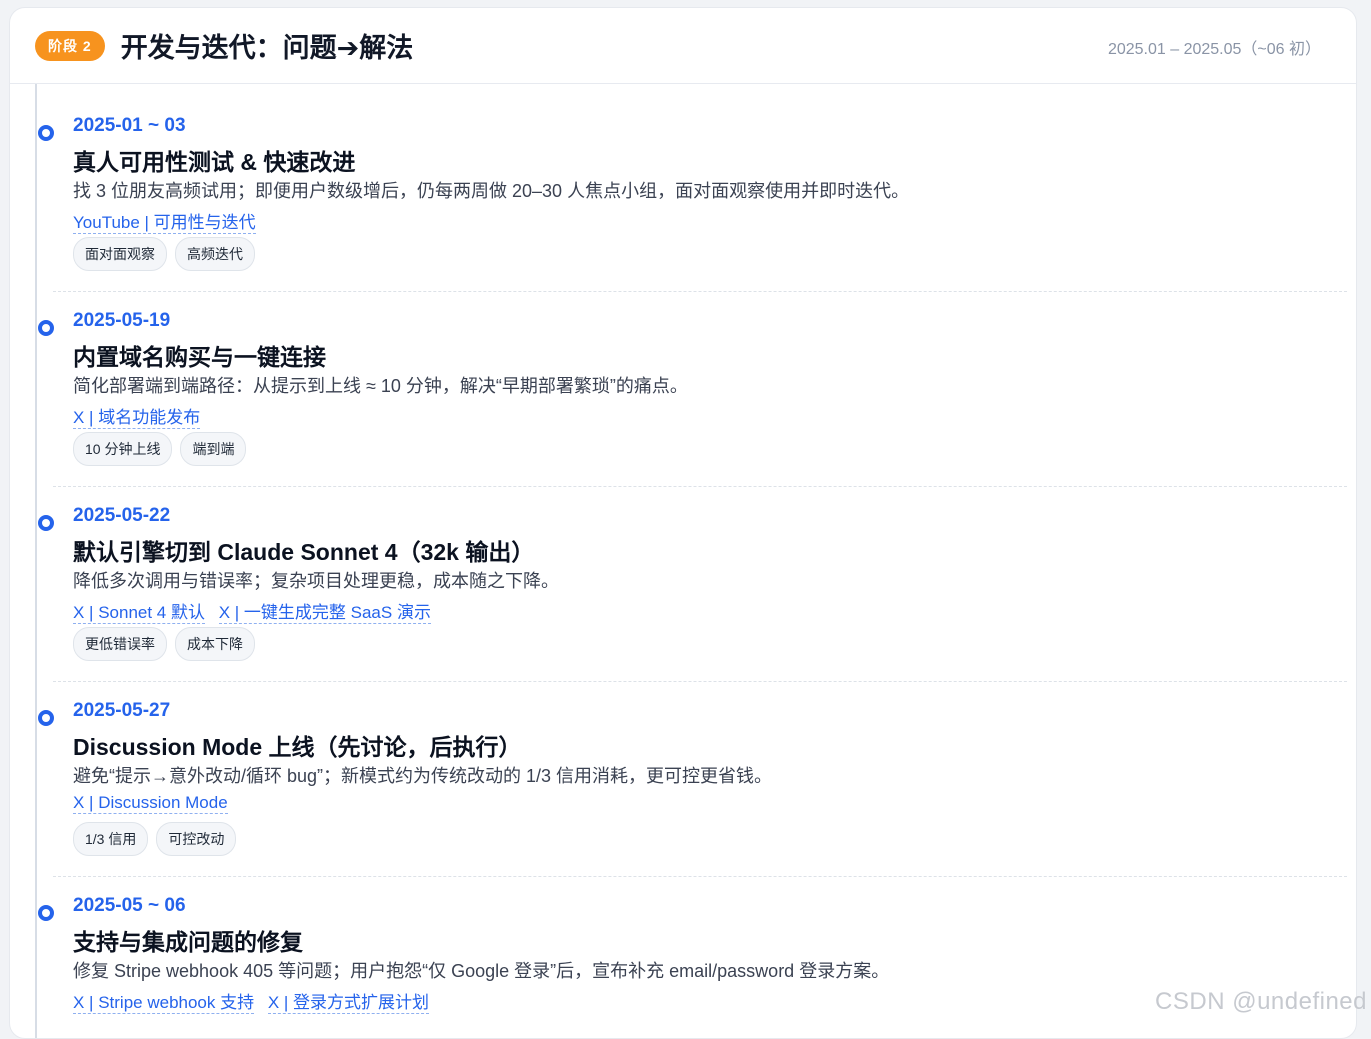 Image resolution: width=1371 pixels, height=1039 pixels. What do you see at coordinates (215, 644) in the screenshot?
I see `tag-chip: 成本下降` at bounding box center [215, 644].